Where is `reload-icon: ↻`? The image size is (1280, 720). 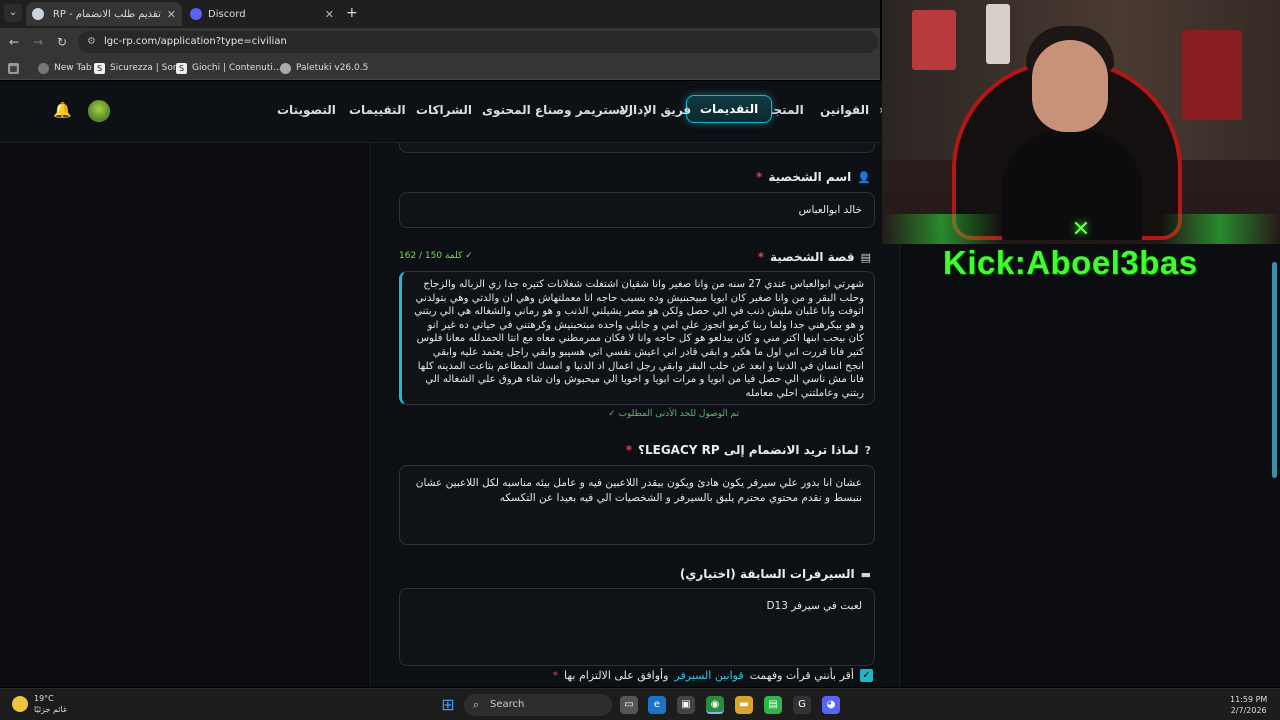 reload-icon: ↻ is located at coordinates (62, 42).